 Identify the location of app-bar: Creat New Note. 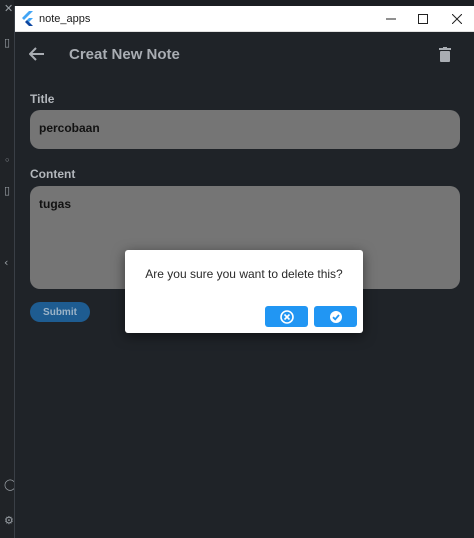
(244, 54).